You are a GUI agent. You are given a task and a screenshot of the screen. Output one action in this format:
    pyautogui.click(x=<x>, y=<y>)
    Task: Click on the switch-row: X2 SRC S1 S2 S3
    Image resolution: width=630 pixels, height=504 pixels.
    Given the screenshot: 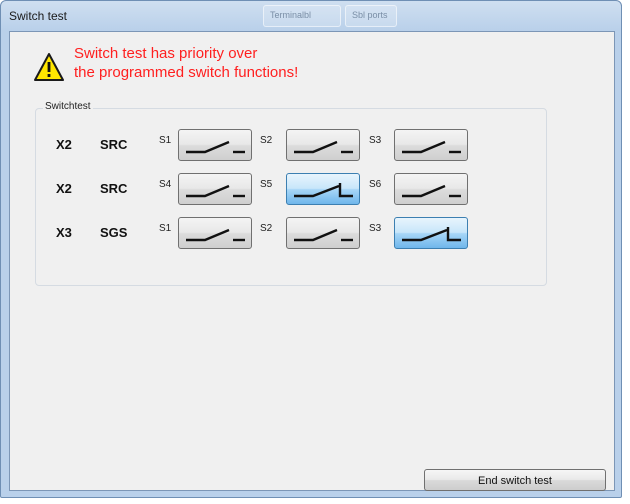 What is the action you would take?
    pyautogui.click(x=291, y=146)
    